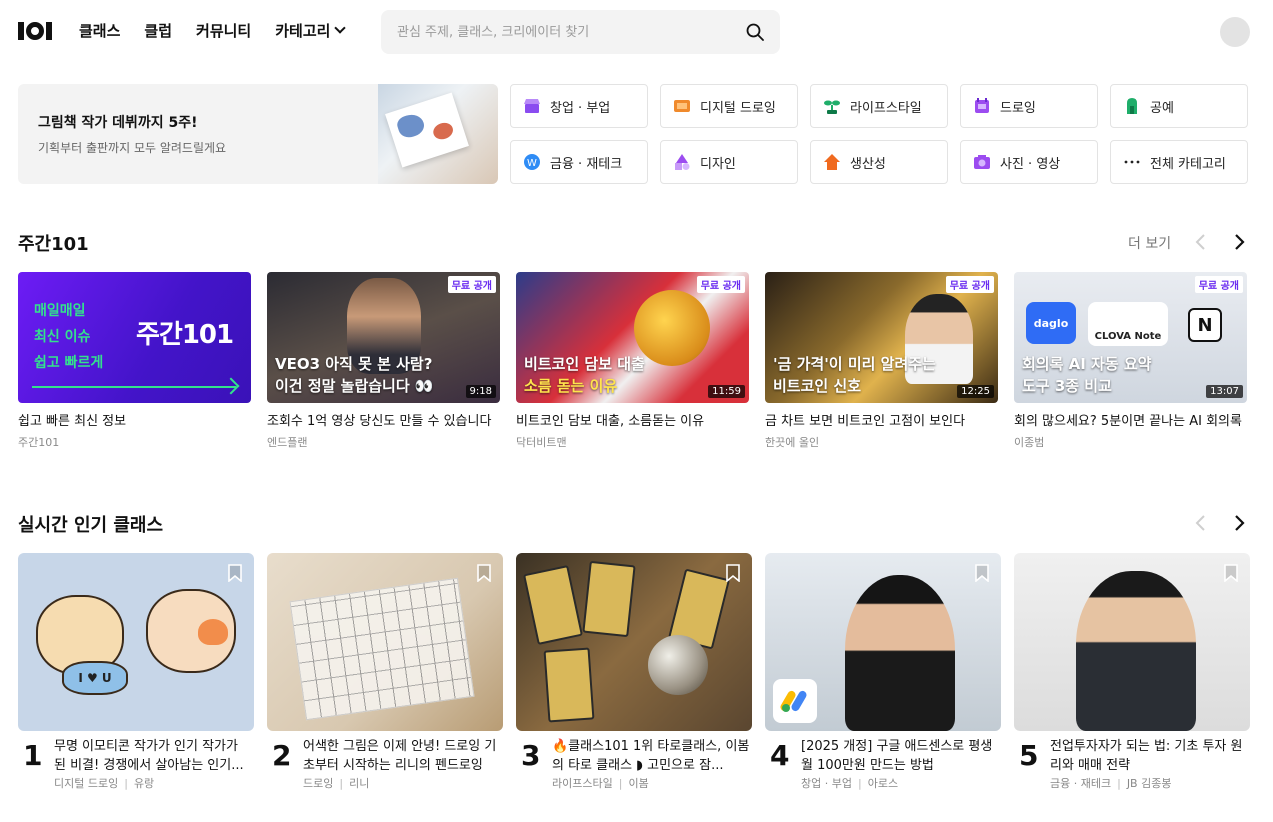 The height and width of the screenshot is (822, 1273). Describe the element at coordinates (826, 783) in the screenshot. I see `class-category: 창업 · 부업` at that location.